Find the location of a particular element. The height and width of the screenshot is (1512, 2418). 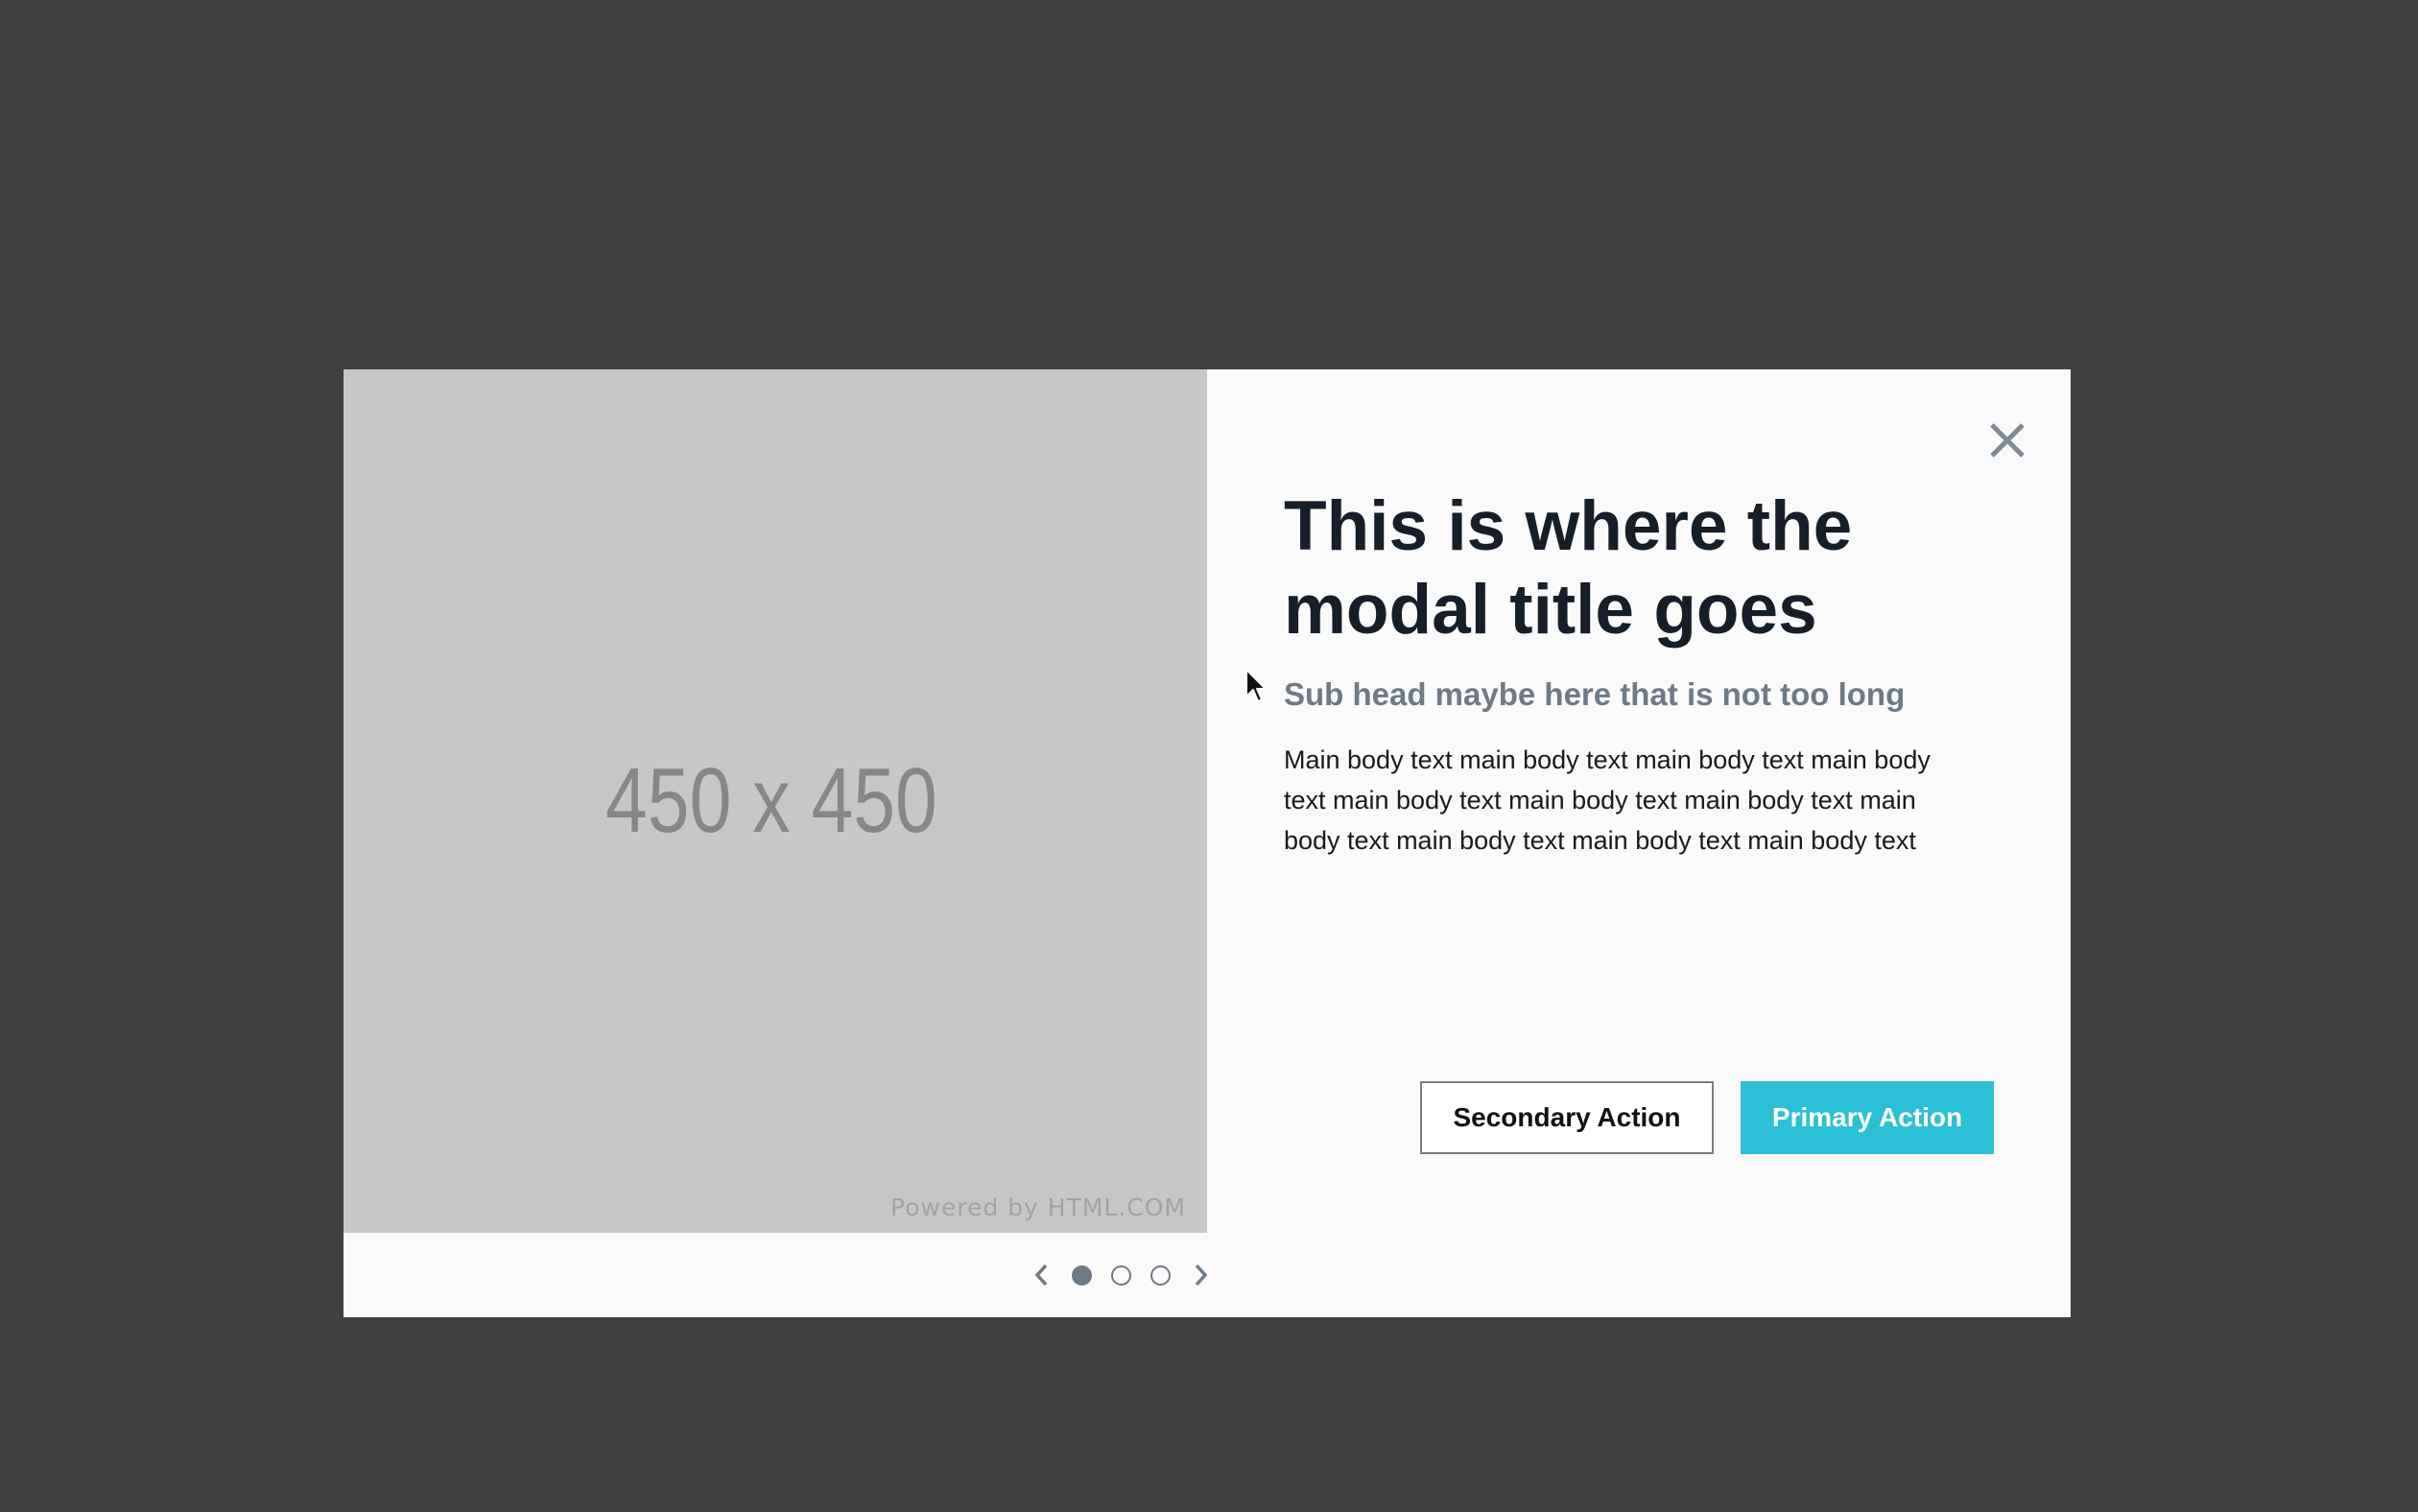

mouse-cursor-icon is located at coordinates (1256, 685).